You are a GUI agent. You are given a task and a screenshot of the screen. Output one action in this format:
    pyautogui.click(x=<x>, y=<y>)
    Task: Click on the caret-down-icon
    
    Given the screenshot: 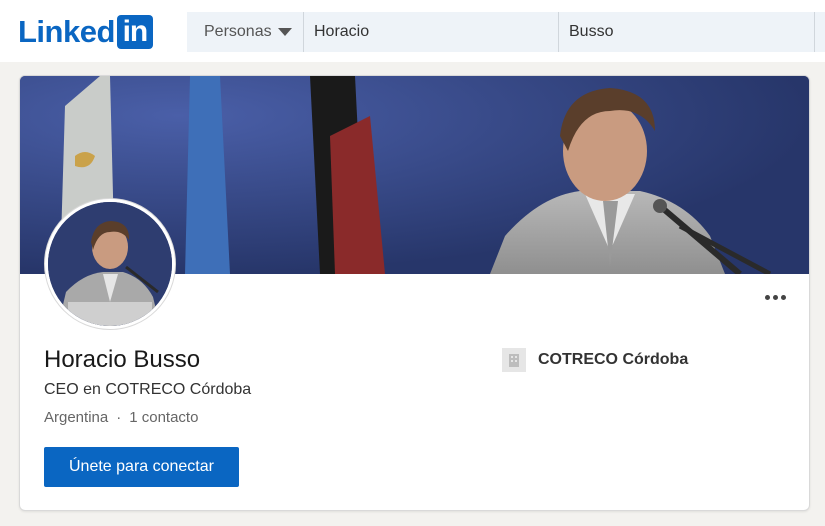 What is the action you would take?
    pyautogui.click(x=284, y=32)
    